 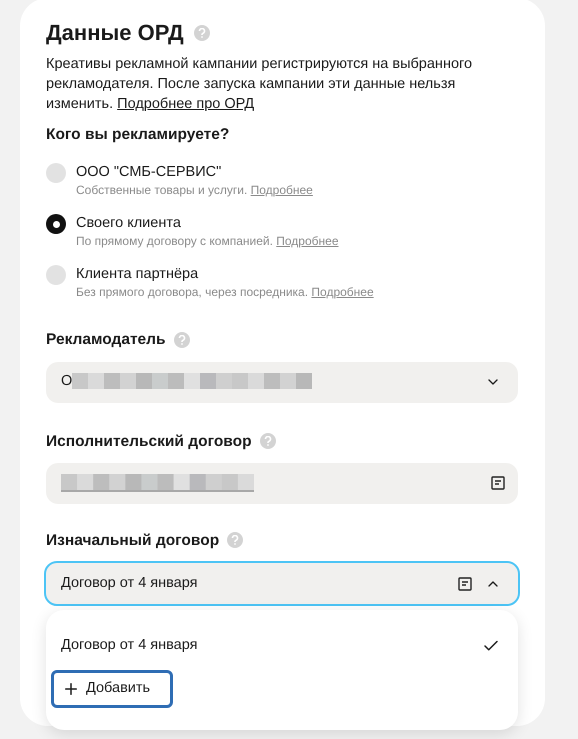 What do you see at coordinates (129, 583) in the screenshot?
I see `select-value: Договор от 4 января` at bounding box center [129, 583].